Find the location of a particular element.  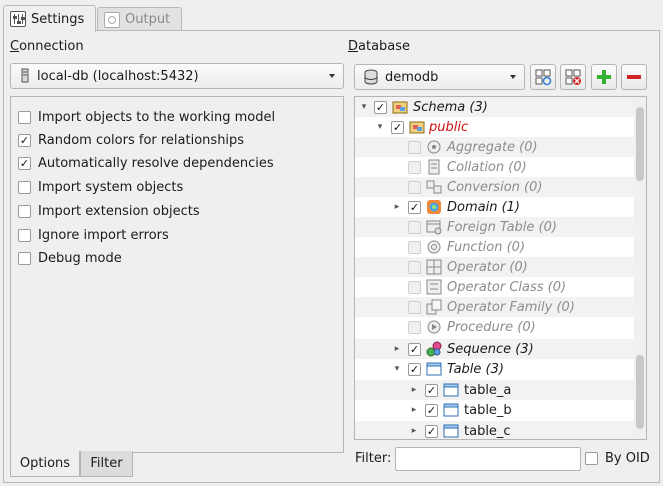

option-random-colors: ✓ Random colors for relationships is located at coordinates (131, 140).